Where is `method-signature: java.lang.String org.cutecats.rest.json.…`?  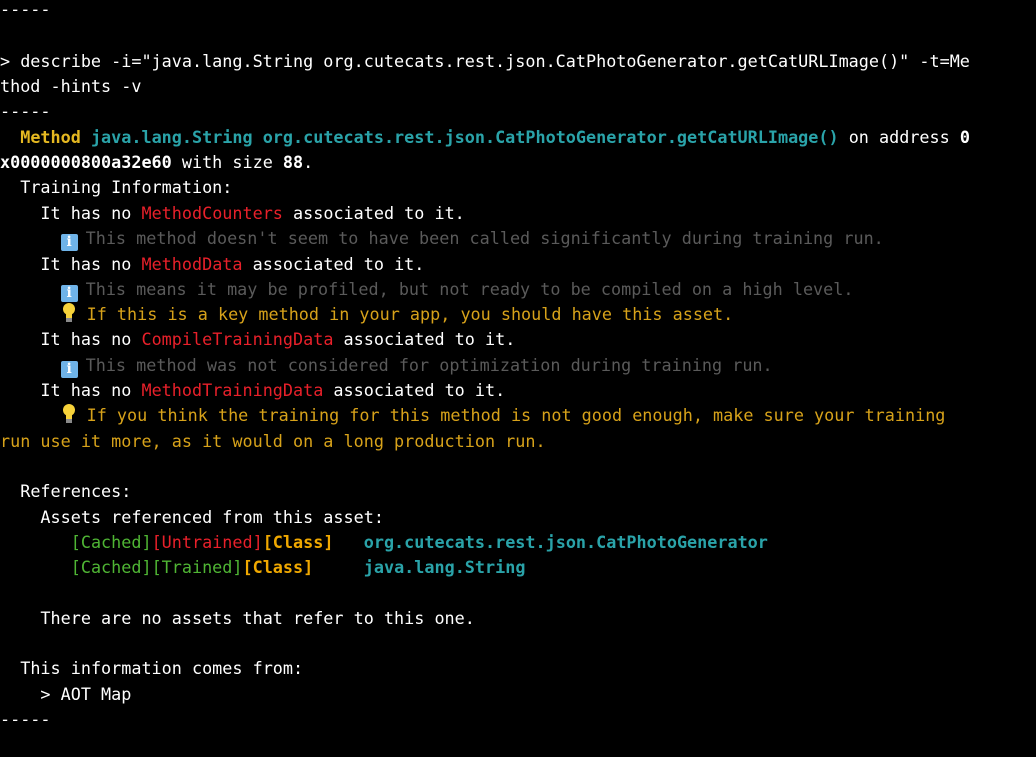
method-signature: java.lang.String org.cutecats.rest.json.… is located at coordinates (464, 137).